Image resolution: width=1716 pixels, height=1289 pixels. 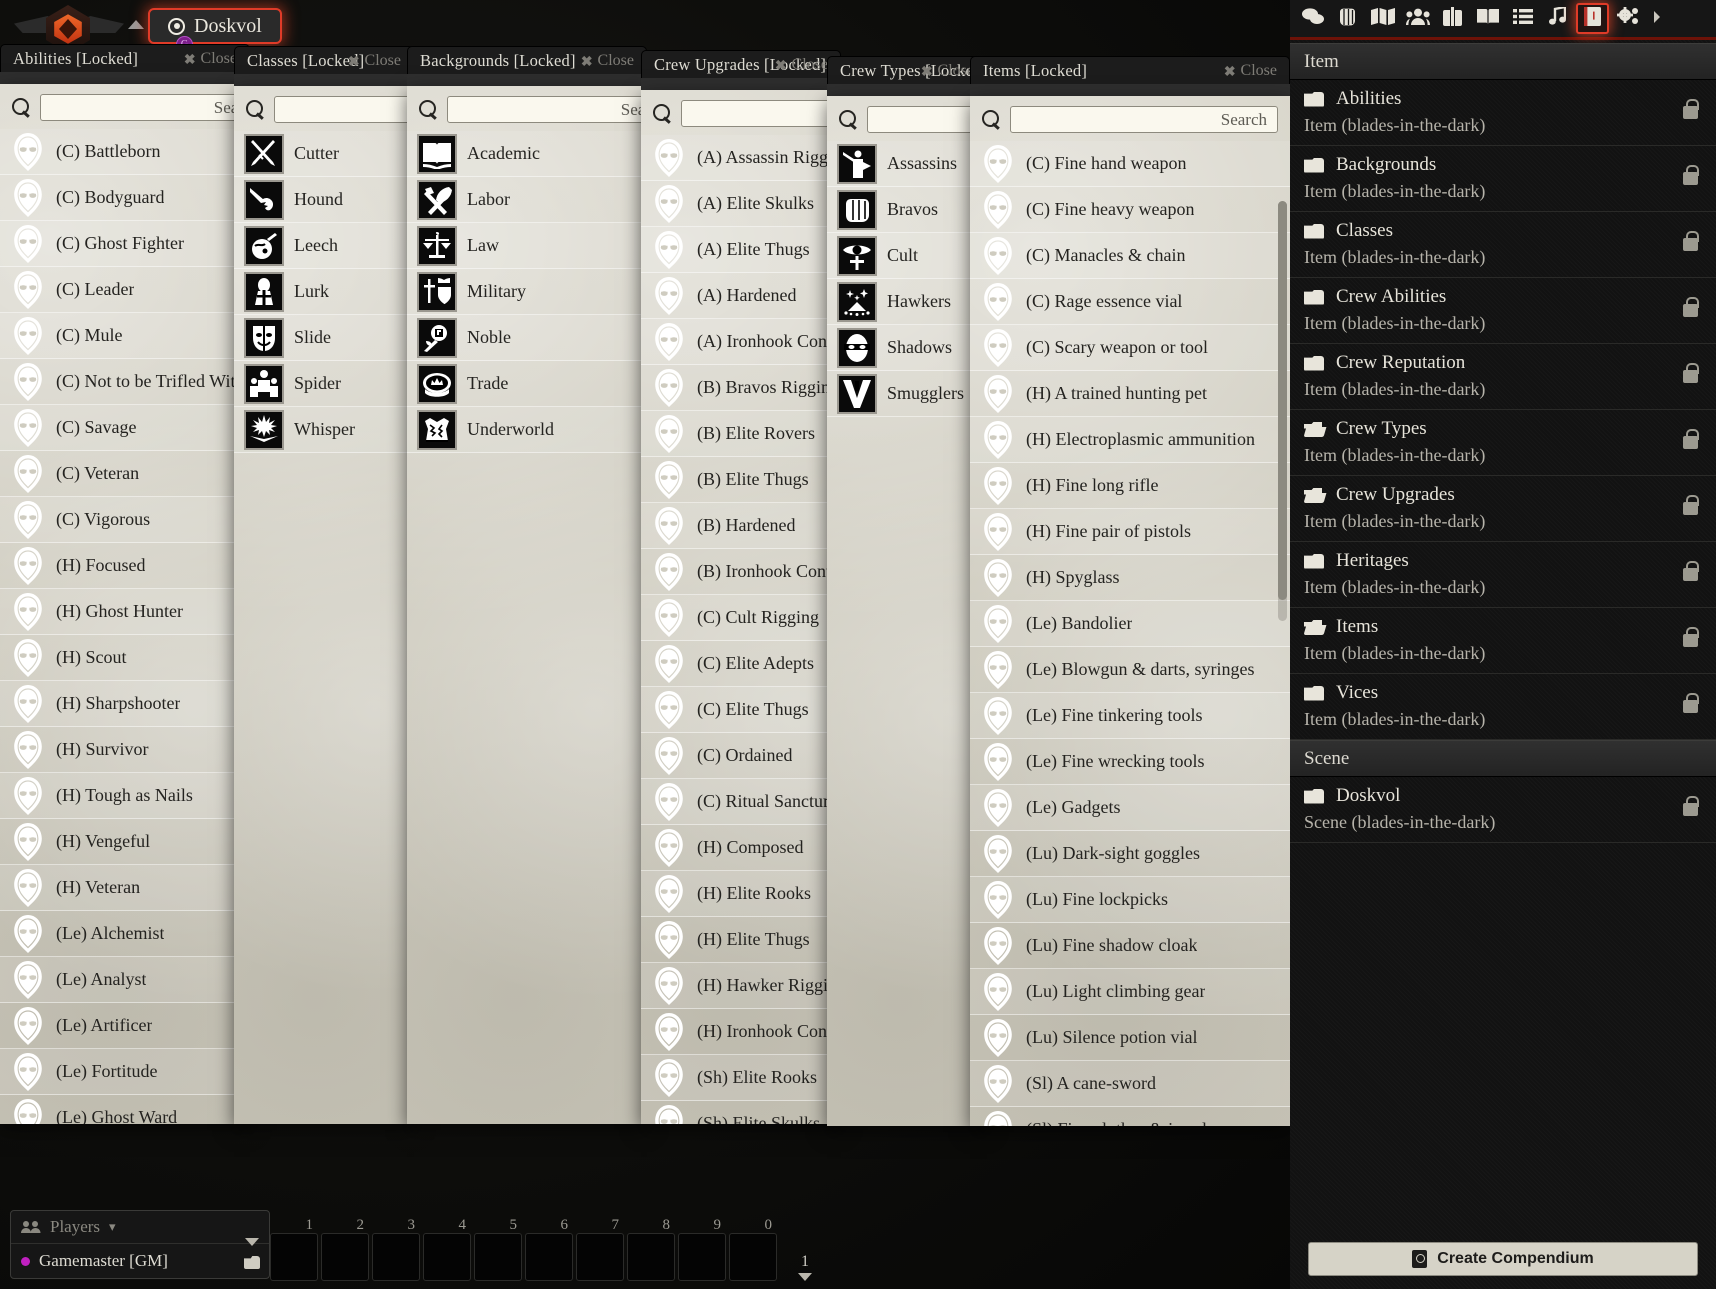 What do you see at coordinates (125, 796) in the screenshot?
I see `list-item: (H) Tough as Nails` at bounding box center [125, 796].